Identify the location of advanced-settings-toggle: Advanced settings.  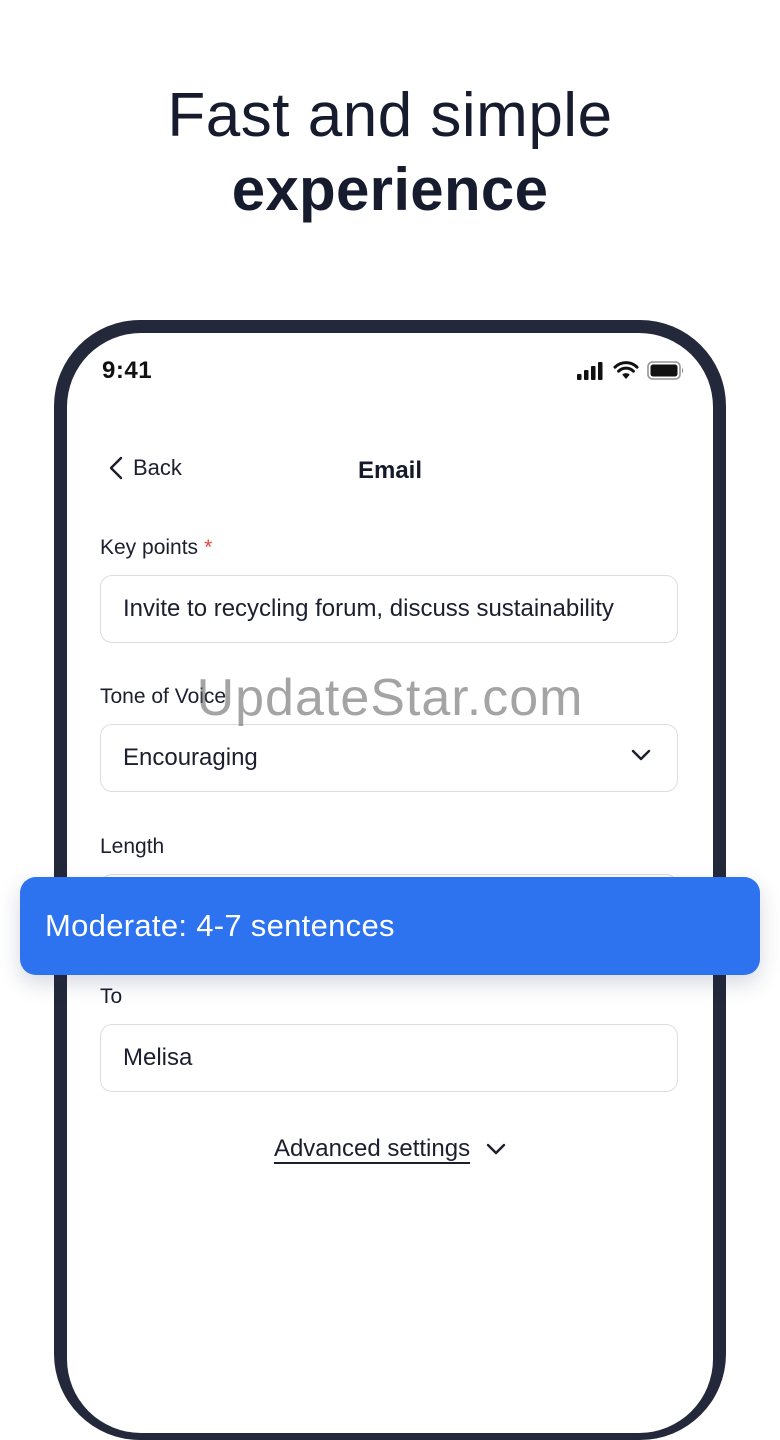
(390, 1149).